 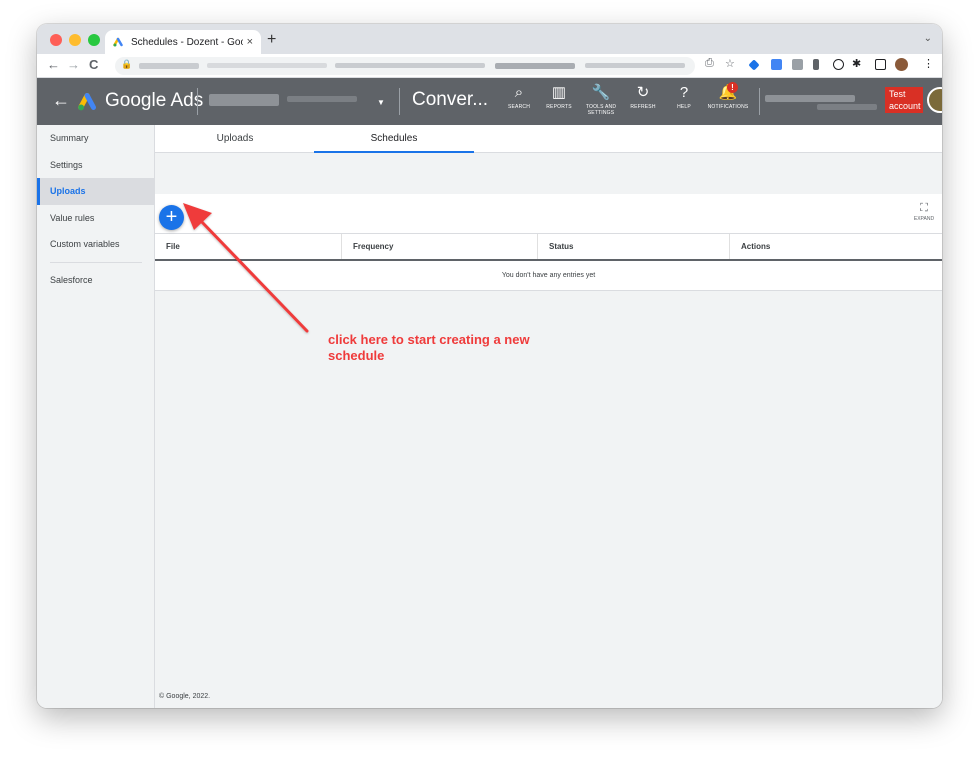 What do you see at coordinates (519, 107) in the screenshot?
I see `search-label: SEARCH` at bounding box center [519, 107].